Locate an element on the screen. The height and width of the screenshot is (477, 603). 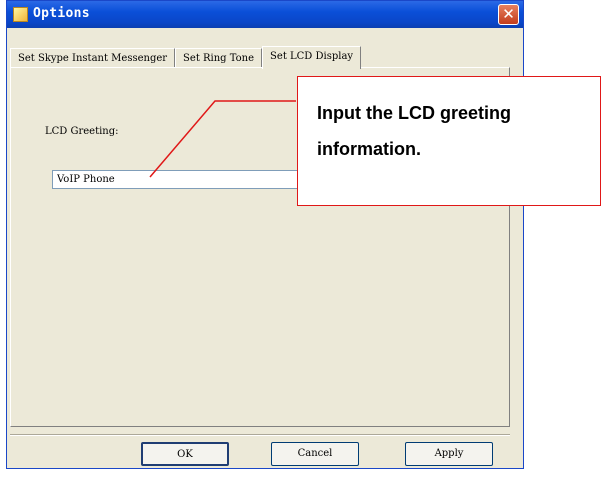
annotation-callout: Input the LCD greeting information. is located at coordinates (449, 141).